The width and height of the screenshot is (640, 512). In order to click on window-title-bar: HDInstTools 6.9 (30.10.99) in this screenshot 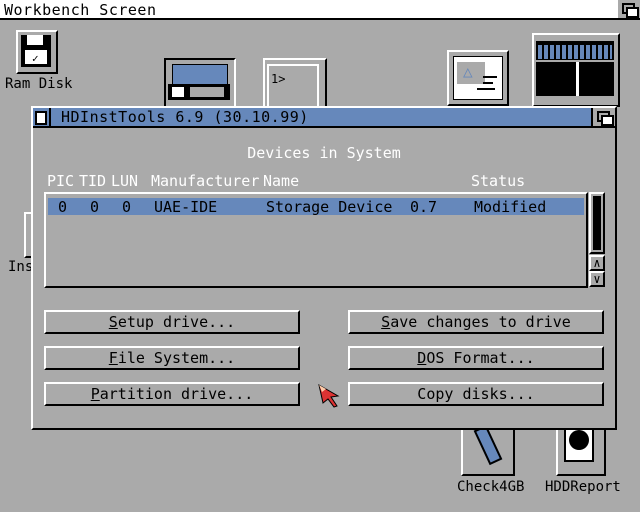, I will do `click(324, 118)`.